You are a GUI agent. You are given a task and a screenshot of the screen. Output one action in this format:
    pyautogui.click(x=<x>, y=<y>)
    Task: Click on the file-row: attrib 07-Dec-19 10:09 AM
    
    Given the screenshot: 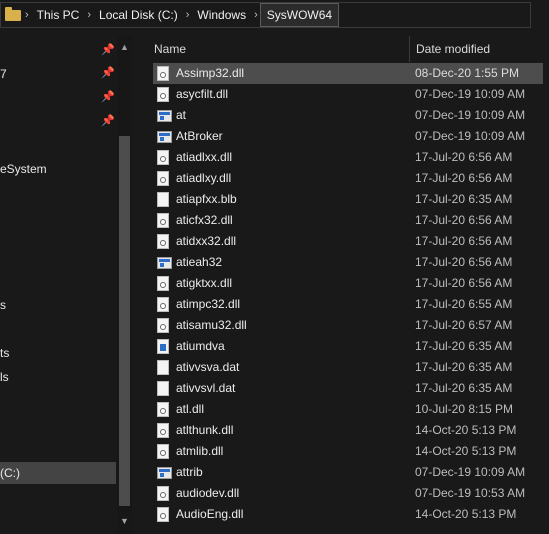 What is the action you would take?
    pyautogui.click(x=351, y=472)
    